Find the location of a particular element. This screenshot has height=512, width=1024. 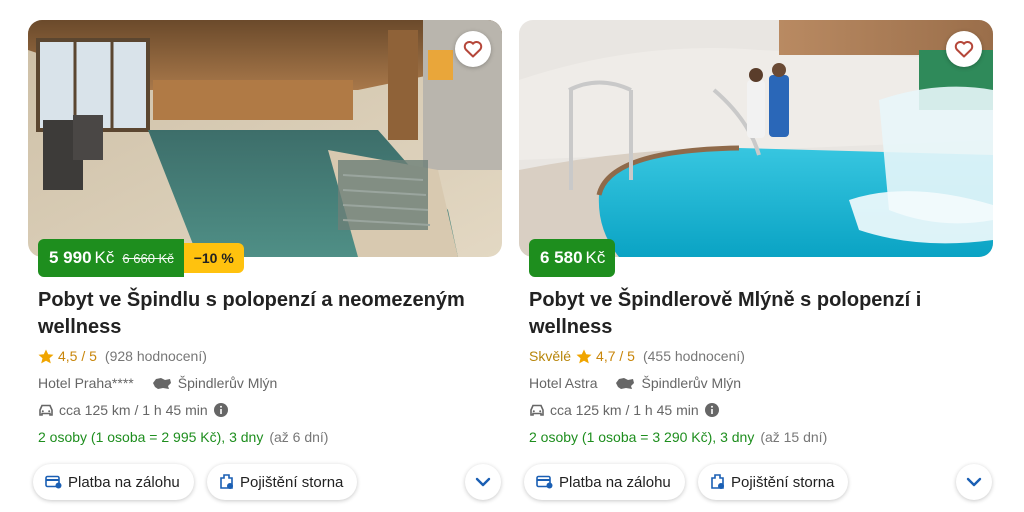

rating-row: 4,5 / 5 (928 hodnocení) is located at coordinates (122, 356).